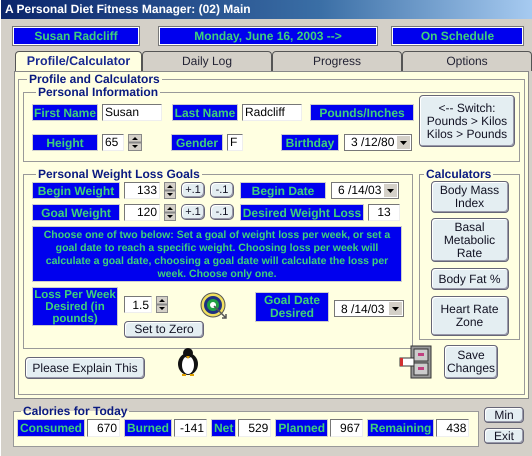  What do you see at coordinates (132, 112) in the screenshot?
I see `input-field: Susan` at bounding box center [132, 112].